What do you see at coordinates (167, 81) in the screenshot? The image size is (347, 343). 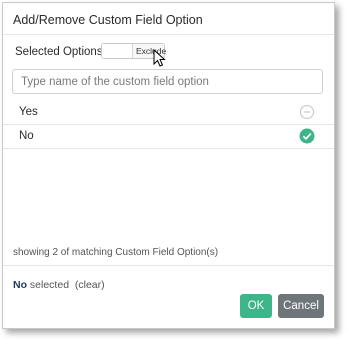 I see `search-input` at bounding box center [167, 81].